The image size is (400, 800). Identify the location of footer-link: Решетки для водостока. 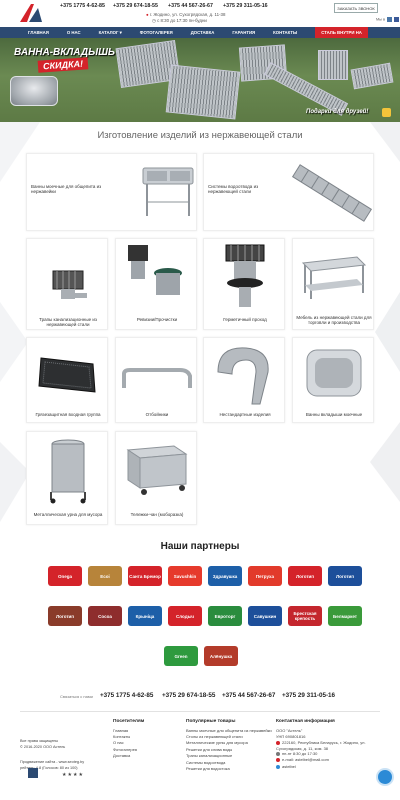
(229, 769).